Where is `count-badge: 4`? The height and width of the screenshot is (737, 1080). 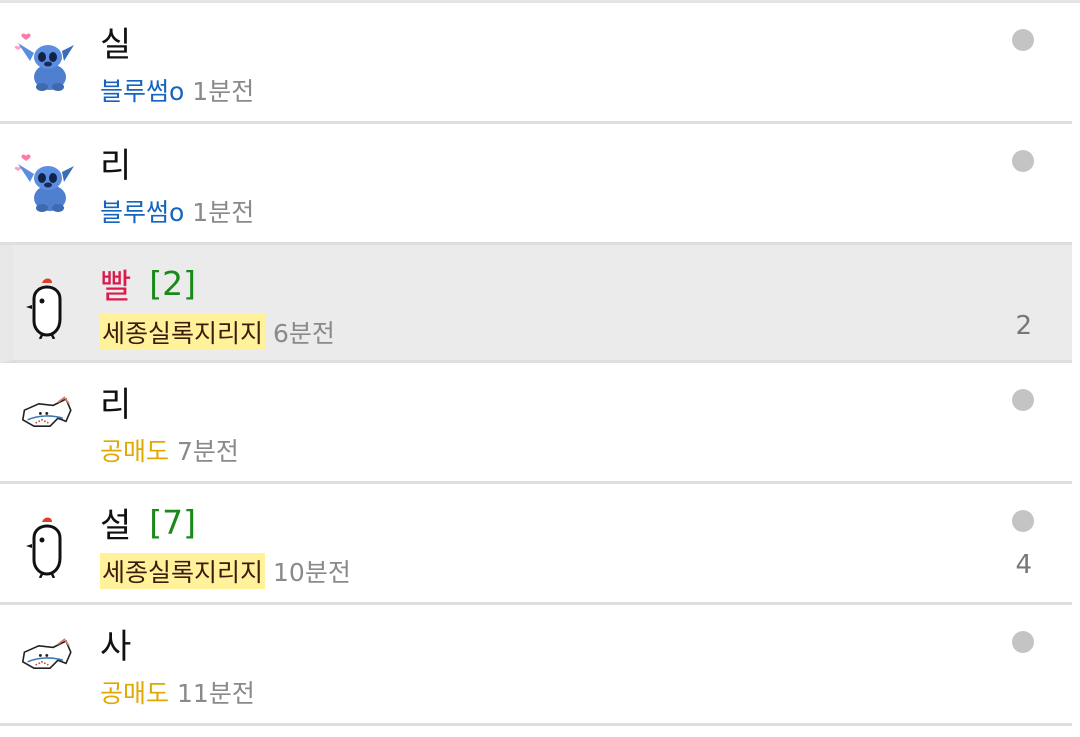 count-badge: 4 is located at coordinates (1023, 565).